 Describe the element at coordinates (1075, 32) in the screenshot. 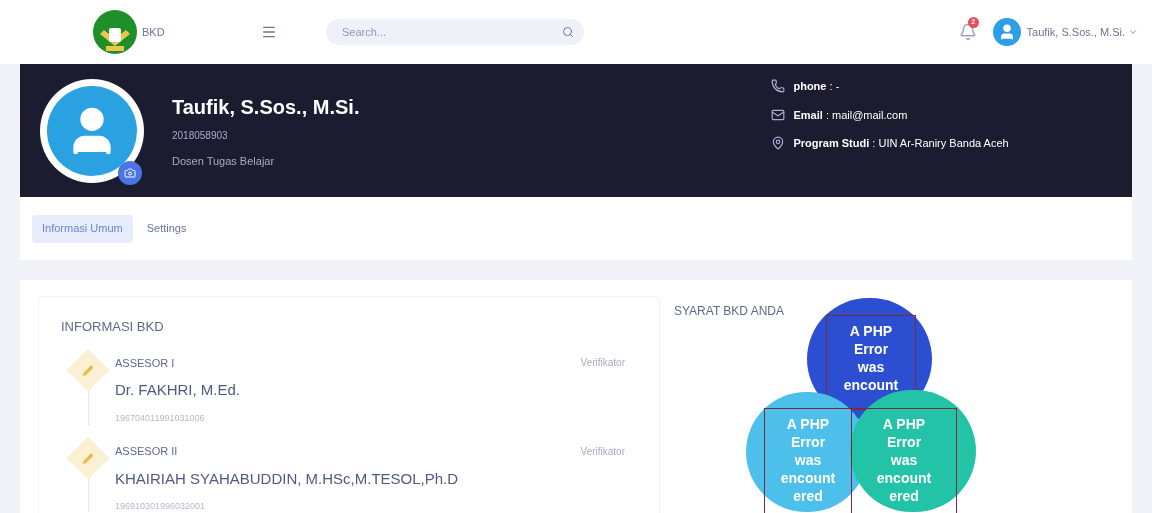

I see `user-name: Taufik, S.Sos., M.Si.` at that location.